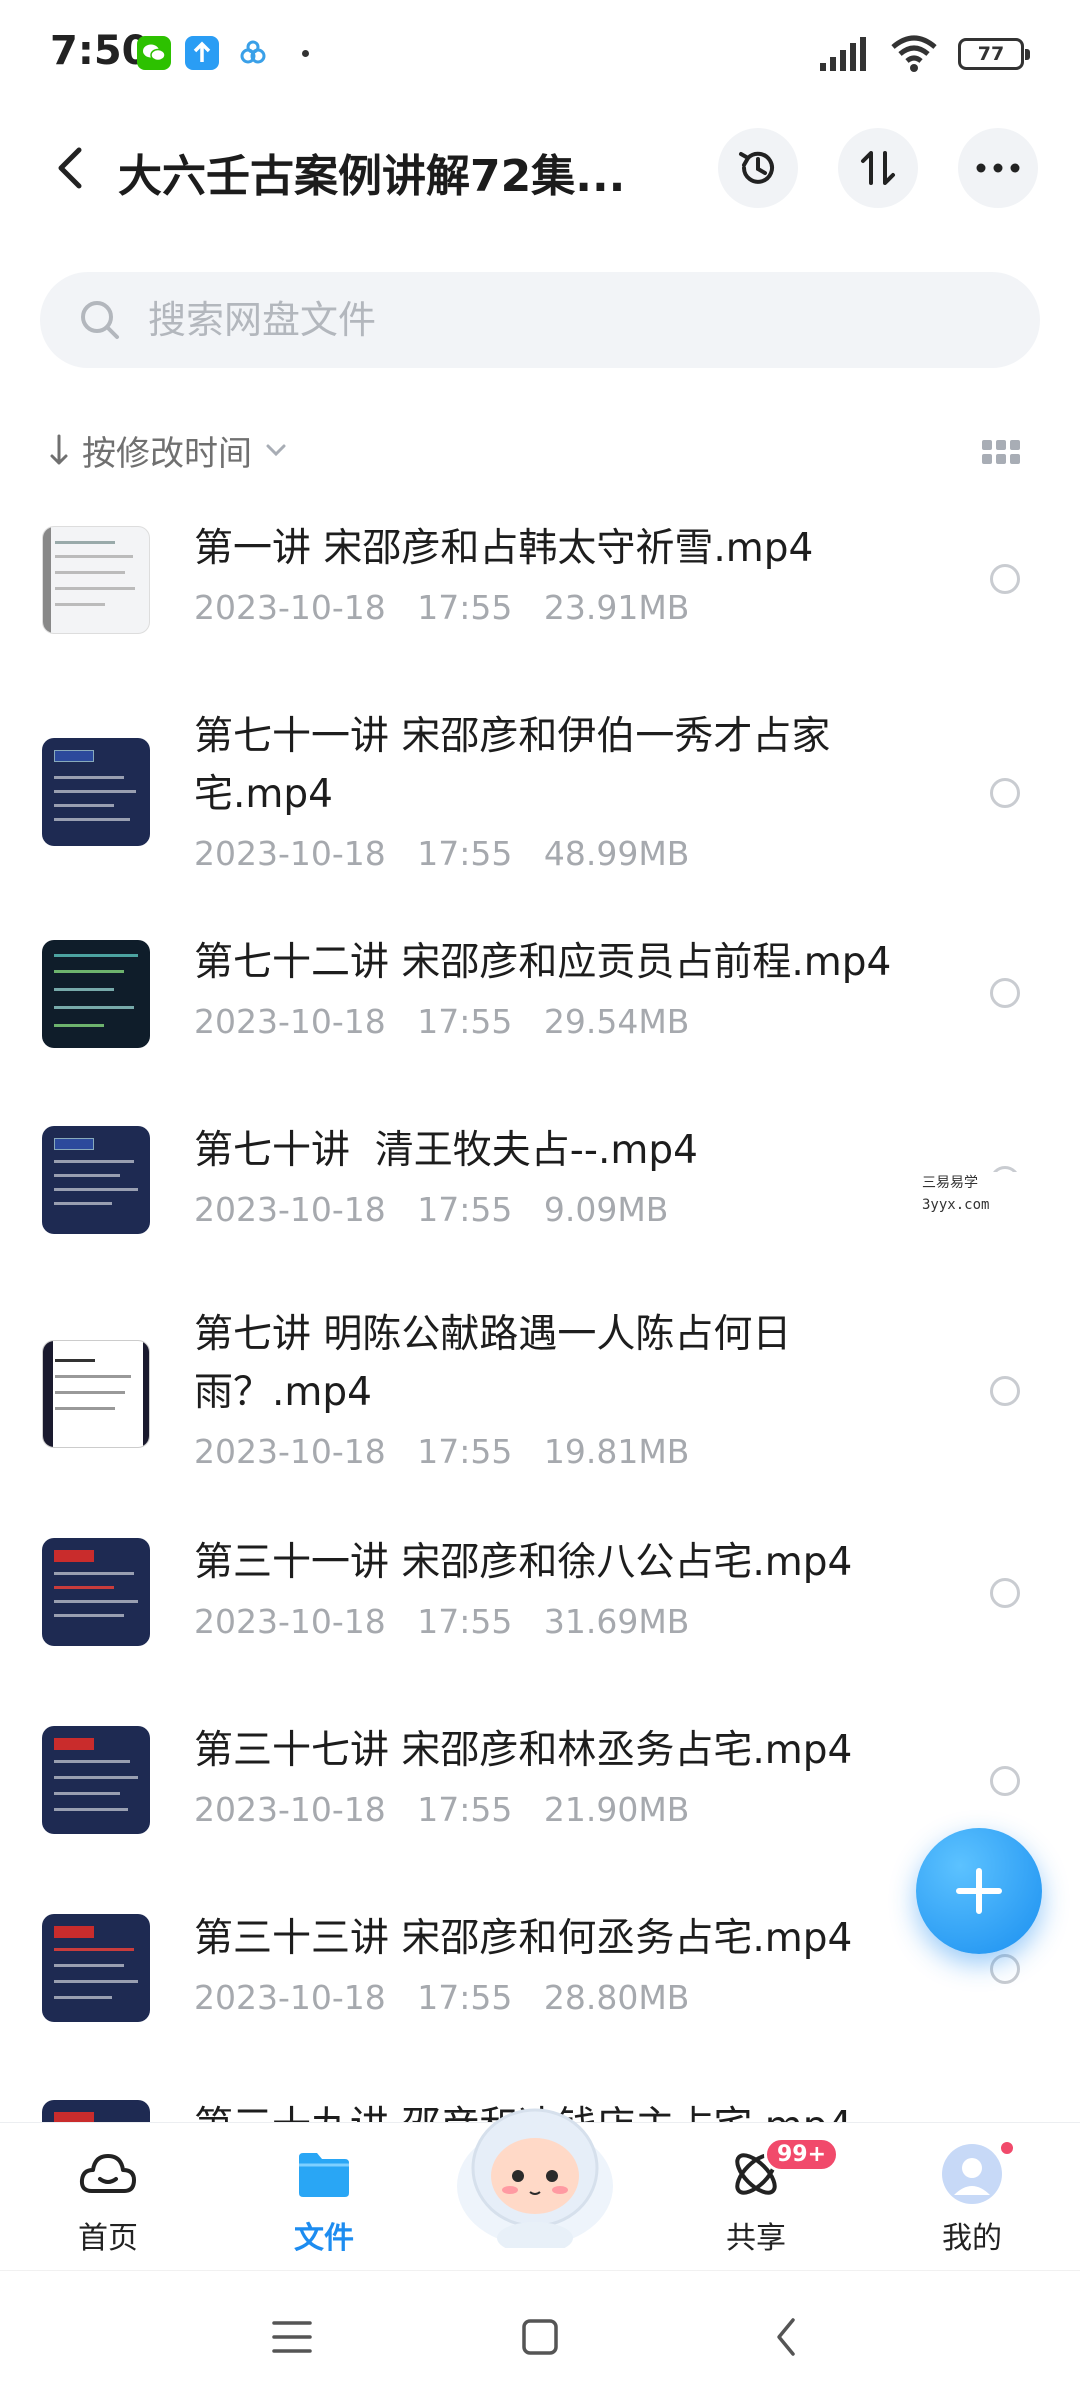 This screenshot has height=2400, width=1080. Describe the element at coordinates (758, 2197) in the screenshot. I see `nav-share: 99+ 共享` at that location.